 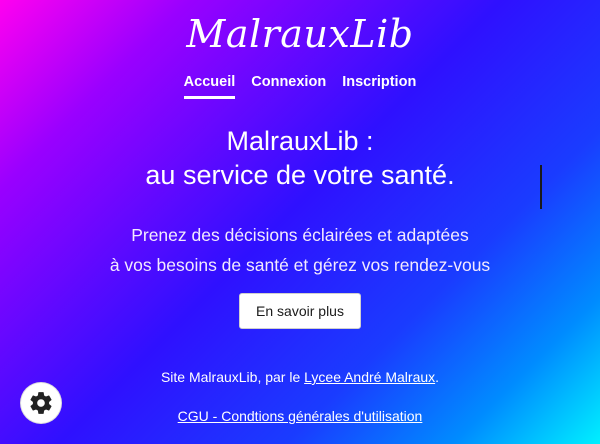 I want to click on main-nav: Accueil Connexion Inscription, so click(x=300, y=86).